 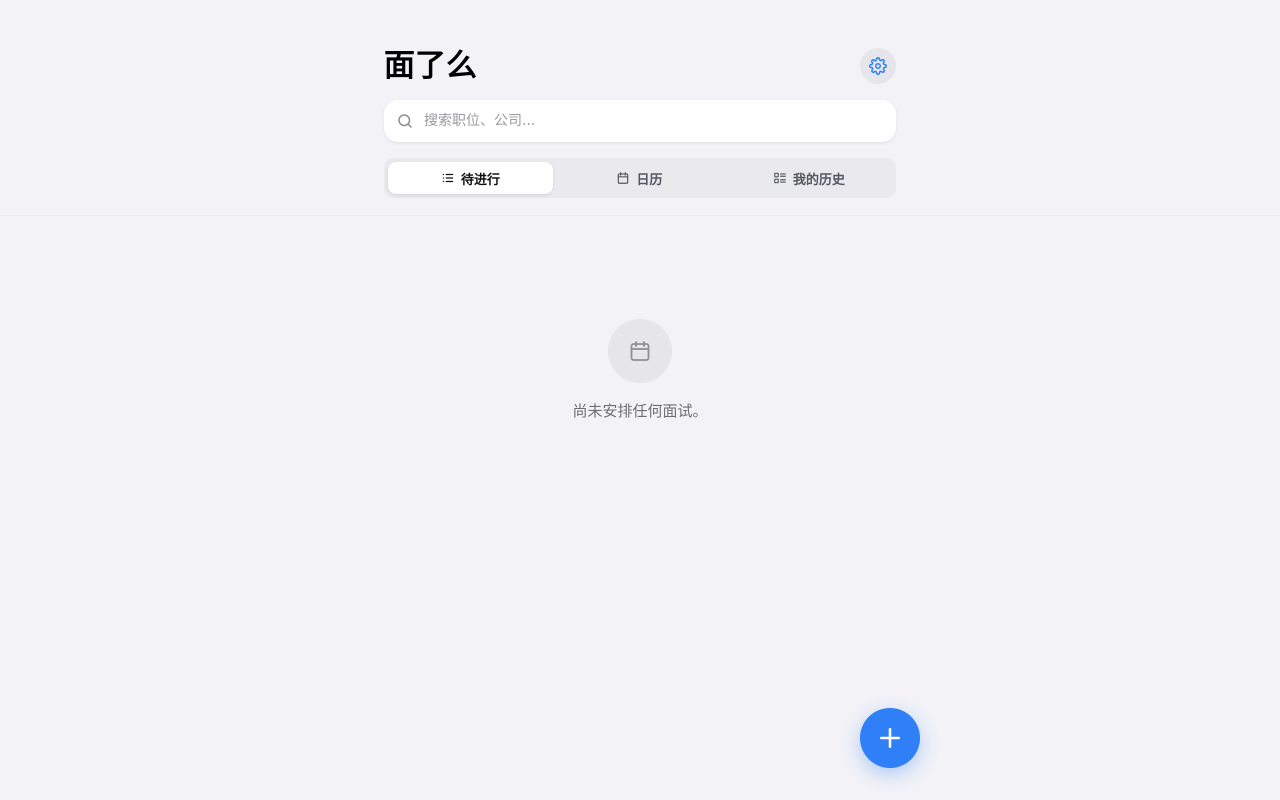 I want to click on plus-icon, so click(x=890, y=738).